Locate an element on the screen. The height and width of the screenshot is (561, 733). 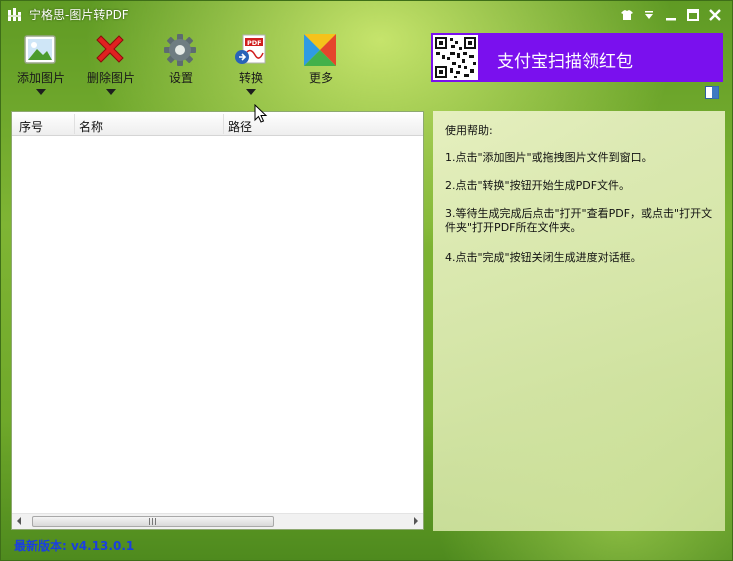
delete-image-button: 删除图片 is located at coordinates (111, 66).